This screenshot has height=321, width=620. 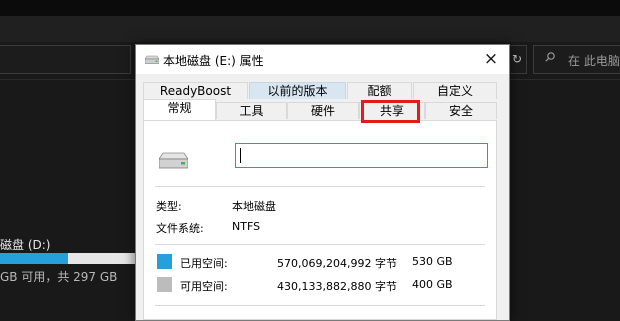 I want to click on dialog-titlebar: 本地磁盘 (E:) 属性 ×, so click(x=322, y=59).